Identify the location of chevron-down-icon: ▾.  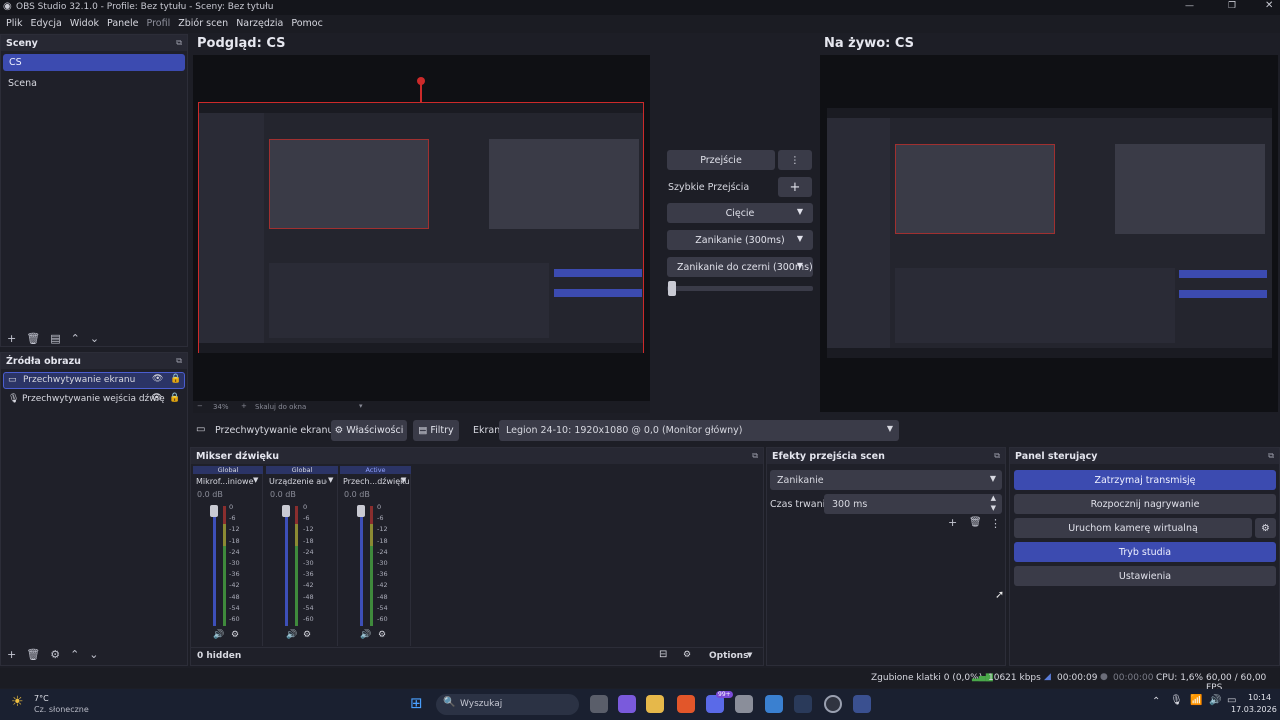
(361, 406).